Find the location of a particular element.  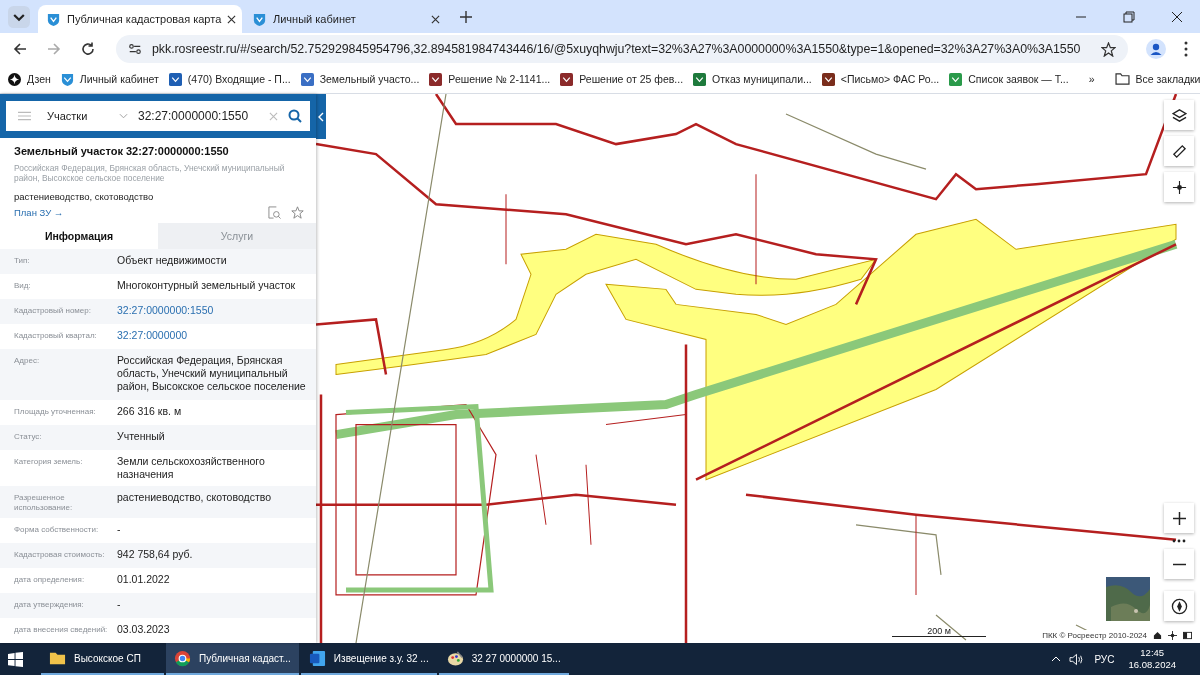

window-icon is located at coordinates (1187, 635).